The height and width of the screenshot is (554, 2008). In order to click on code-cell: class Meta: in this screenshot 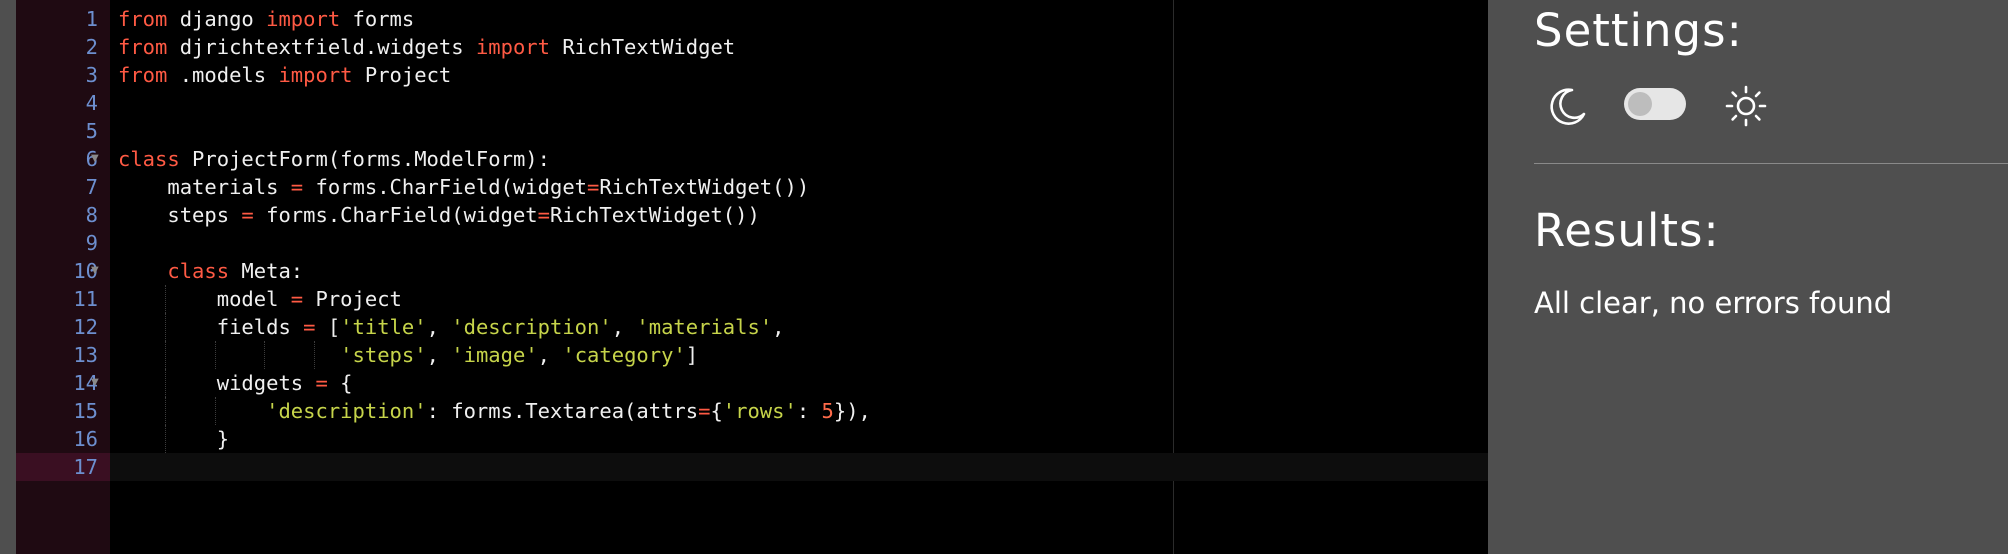, I will do `click(799, 271)`.